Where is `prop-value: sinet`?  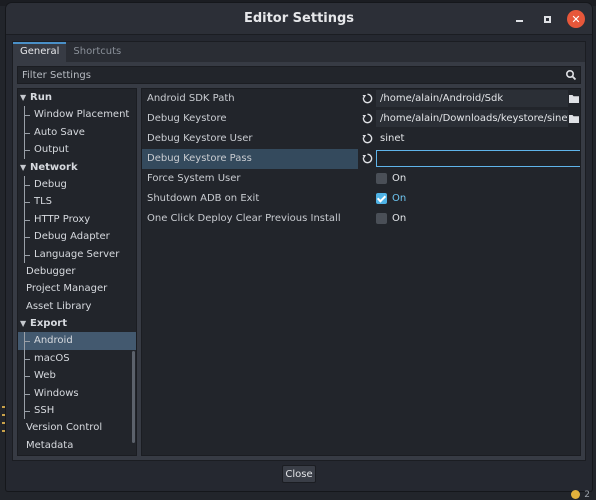
prop-value: sinet is located at coordinates (468, 139).